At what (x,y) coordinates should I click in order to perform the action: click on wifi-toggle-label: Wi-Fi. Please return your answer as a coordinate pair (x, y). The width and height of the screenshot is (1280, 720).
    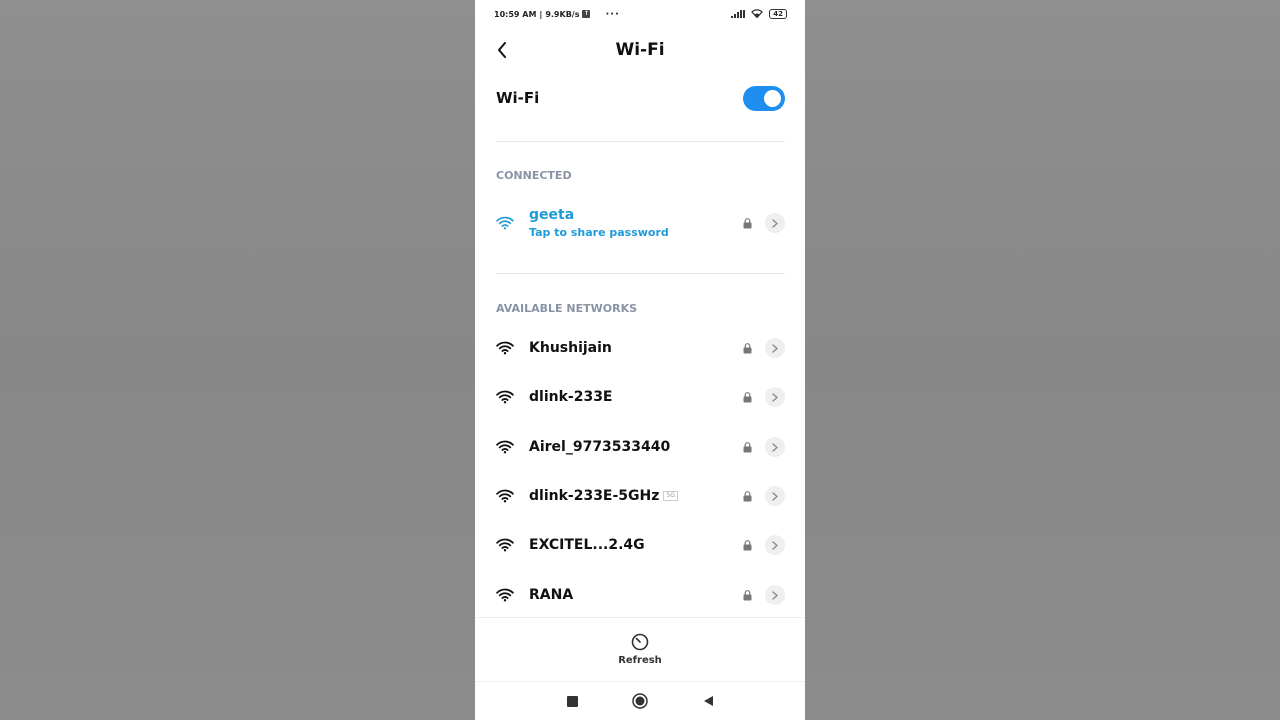
    Looking at the image, I should click on (518, 98).